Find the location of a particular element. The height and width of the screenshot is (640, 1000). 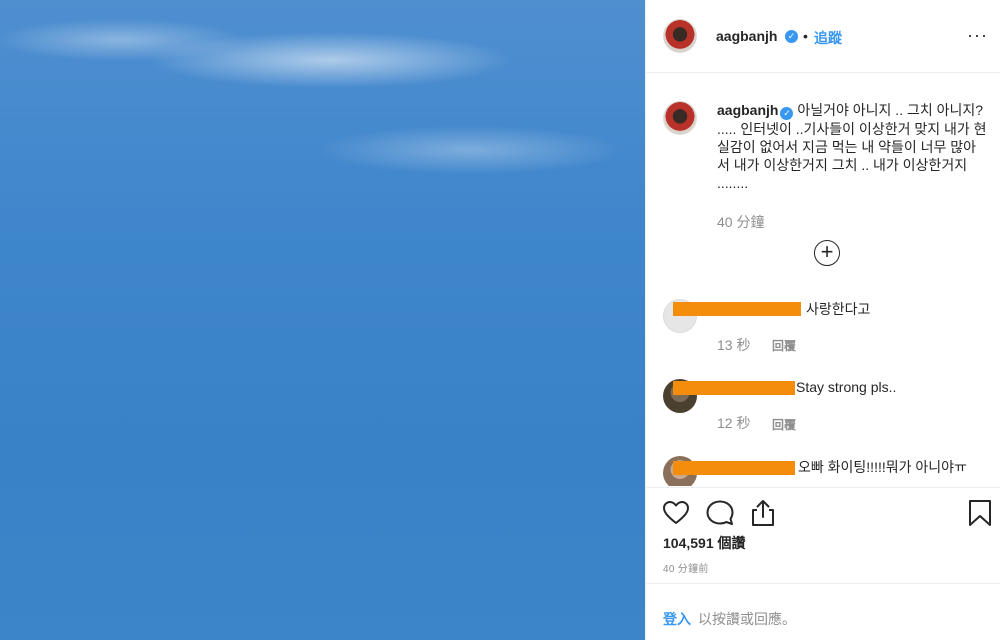

login-prompt-text: 以按讚或回應。 is located at coordinates (747, 619).